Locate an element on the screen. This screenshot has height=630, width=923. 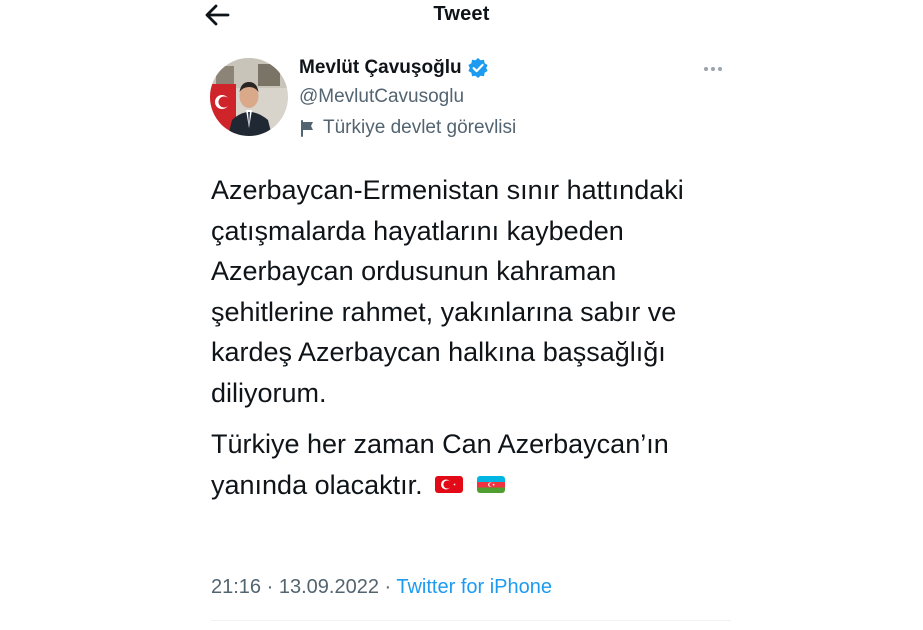
author-name-text: Mevlüt Çavuşoğlu is located at coordinates (380, 67).